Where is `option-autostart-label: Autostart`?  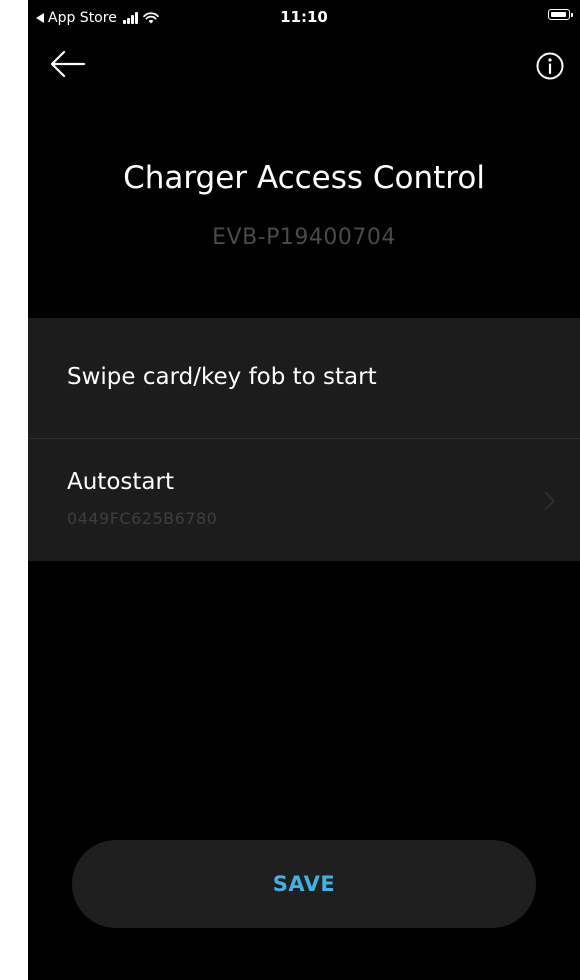 option-autostart-label: Autostart is located at coordinates (120, 482).